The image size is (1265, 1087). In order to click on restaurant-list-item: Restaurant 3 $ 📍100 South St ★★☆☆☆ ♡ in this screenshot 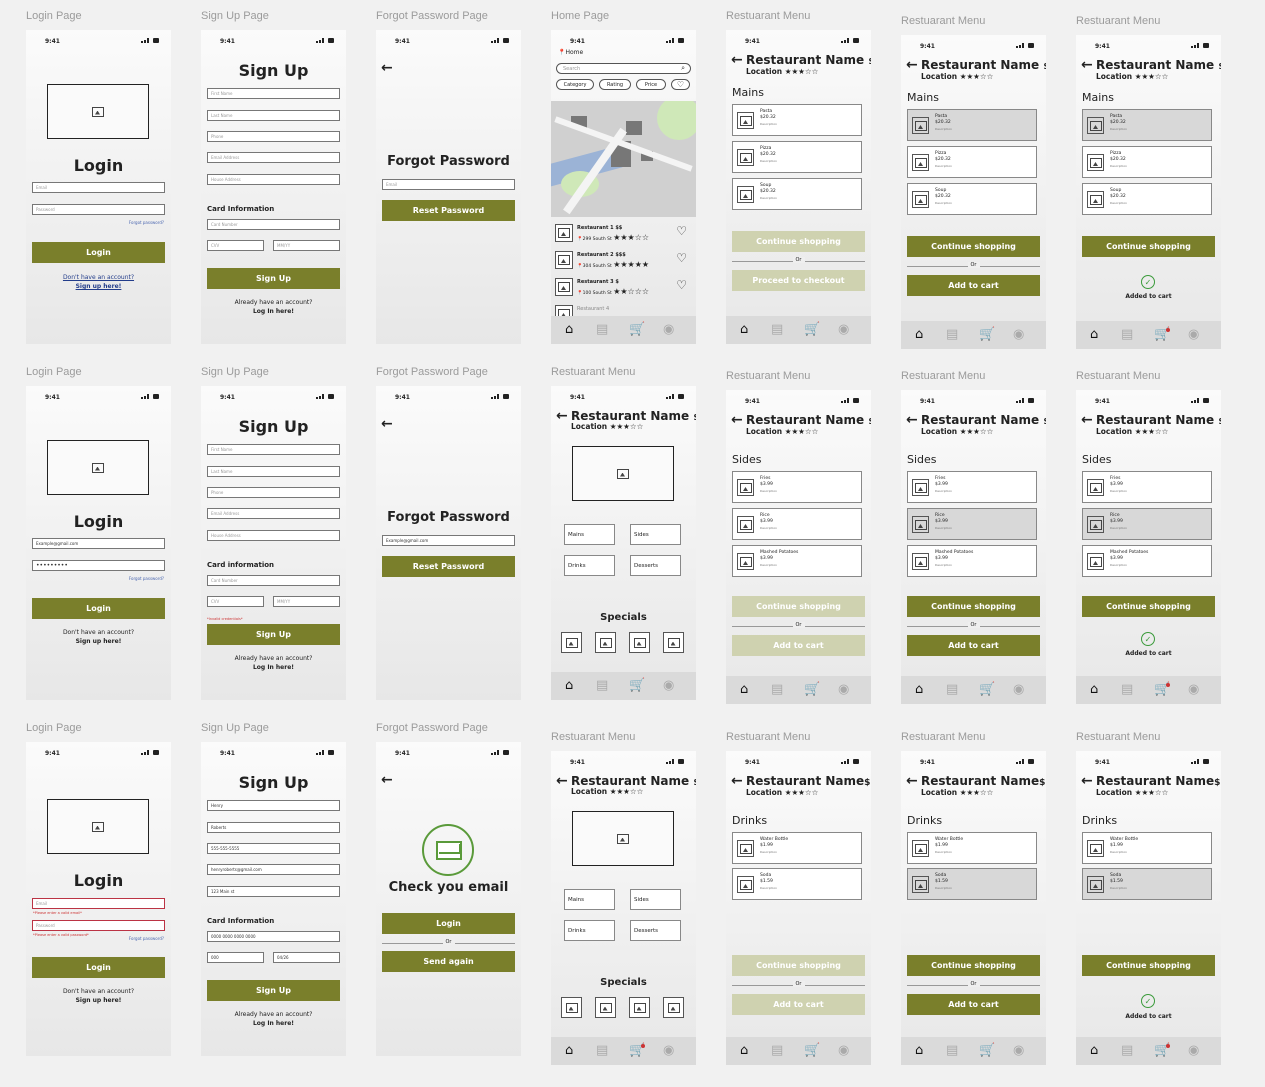, I will do `click(624, 288)`.